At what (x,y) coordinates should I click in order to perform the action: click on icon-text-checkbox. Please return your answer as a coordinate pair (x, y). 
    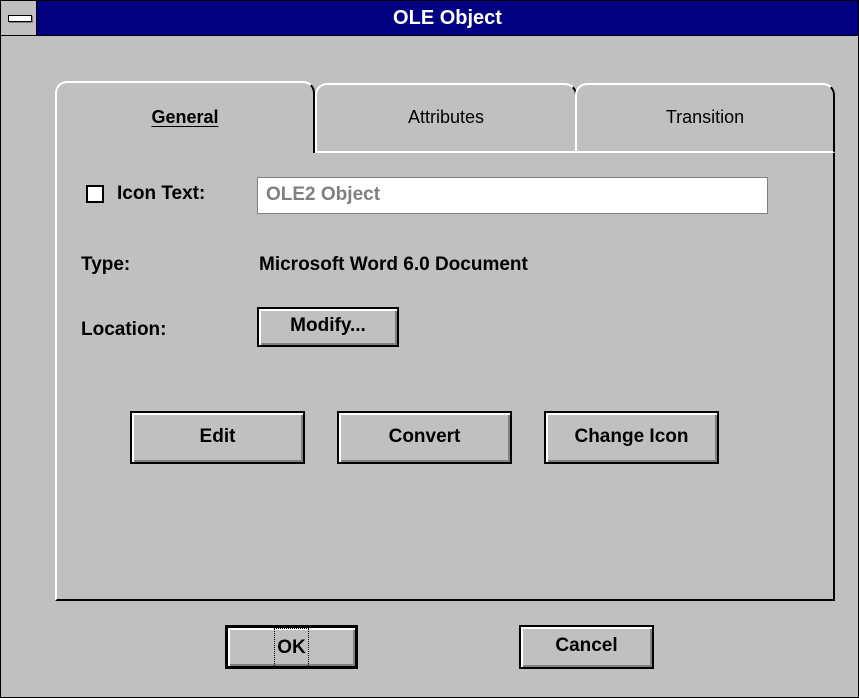
    Looking at the image, I should click on (95, 194).